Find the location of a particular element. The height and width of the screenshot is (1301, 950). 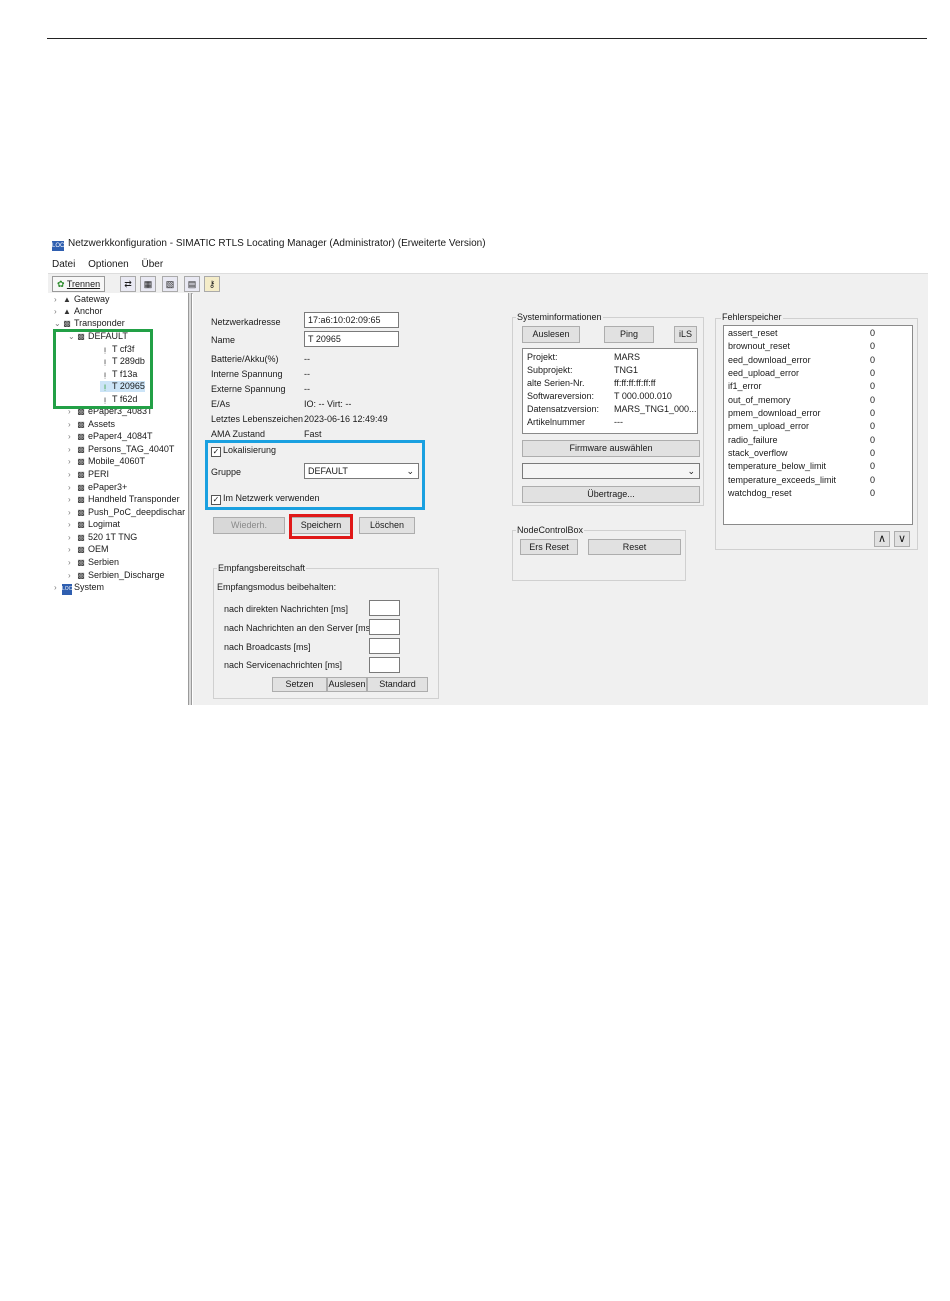

tree-item-transponder: ⌄ ▩ Transponder is located at coordinates (89, 323).